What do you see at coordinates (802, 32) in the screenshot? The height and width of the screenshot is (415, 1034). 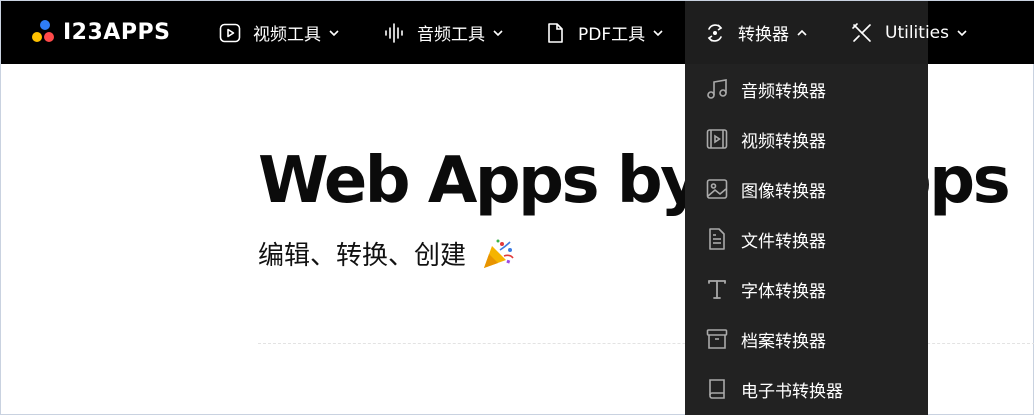 I see `chevron-up-icon` at bounding box center [802, 32].